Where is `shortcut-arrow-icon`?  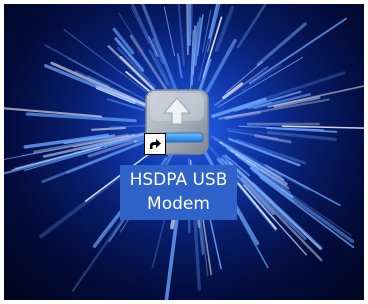
shortcut-arrow-icon is located at coordinates (155, 144).